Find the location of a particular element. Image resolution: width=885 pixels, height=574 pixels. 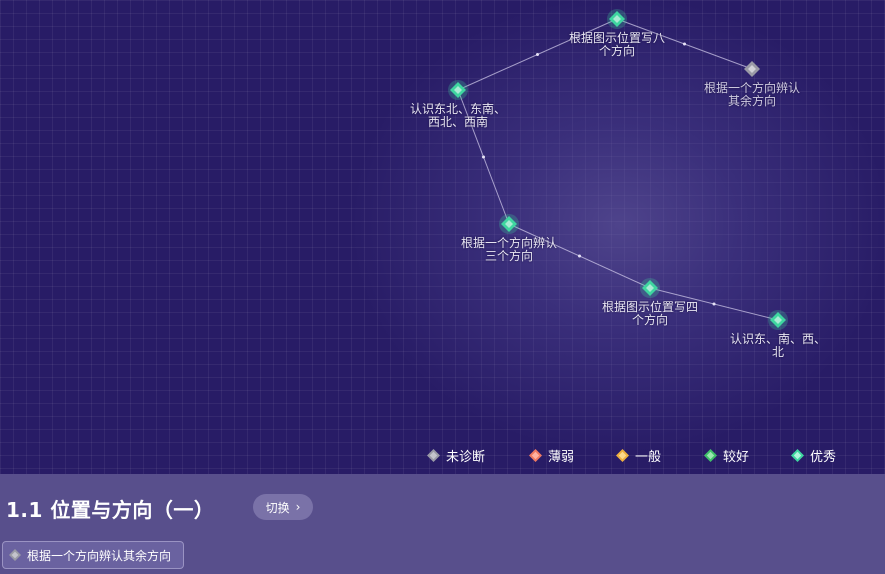

legend-item-average: 一般 is located at coordinates (638, 455).